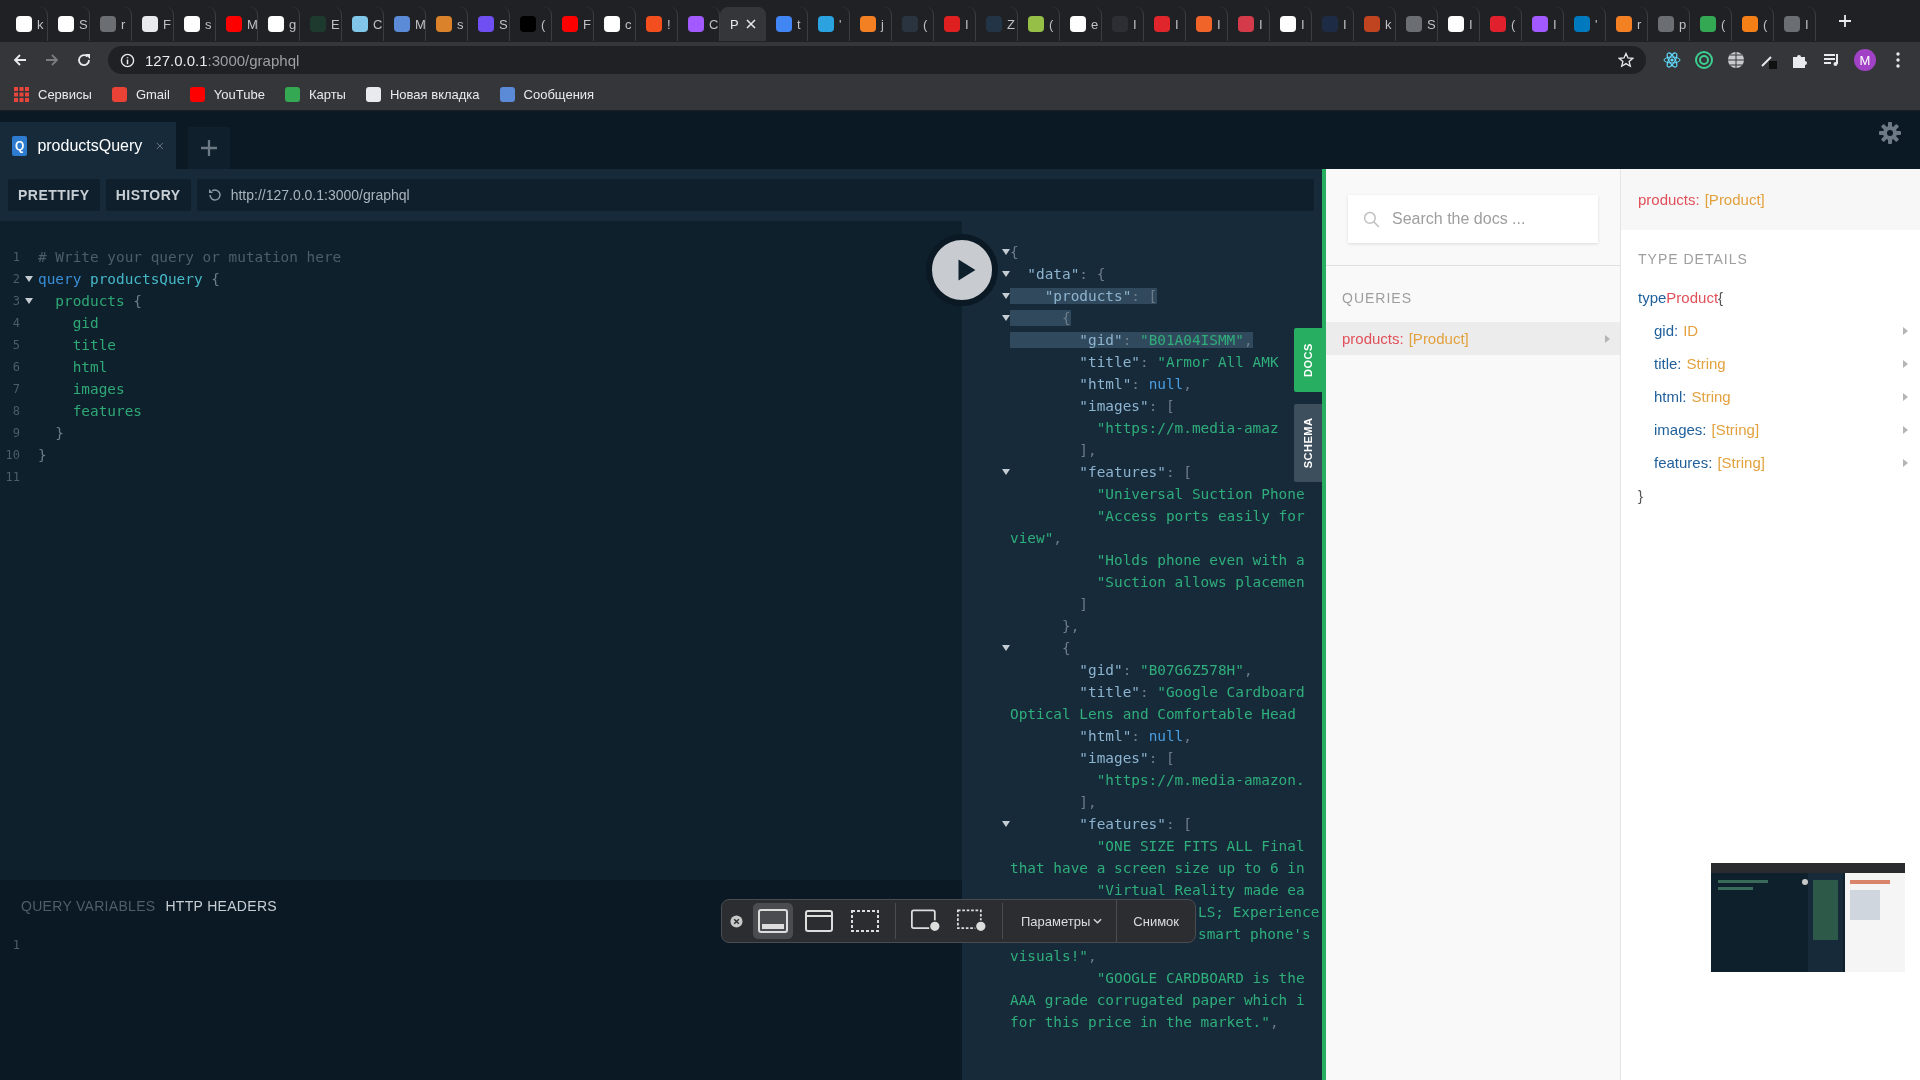  What do you see at coordinates (1081, 24) in the screenshot?
I see `browser-tab: e` at bounding box center [1081, 24].